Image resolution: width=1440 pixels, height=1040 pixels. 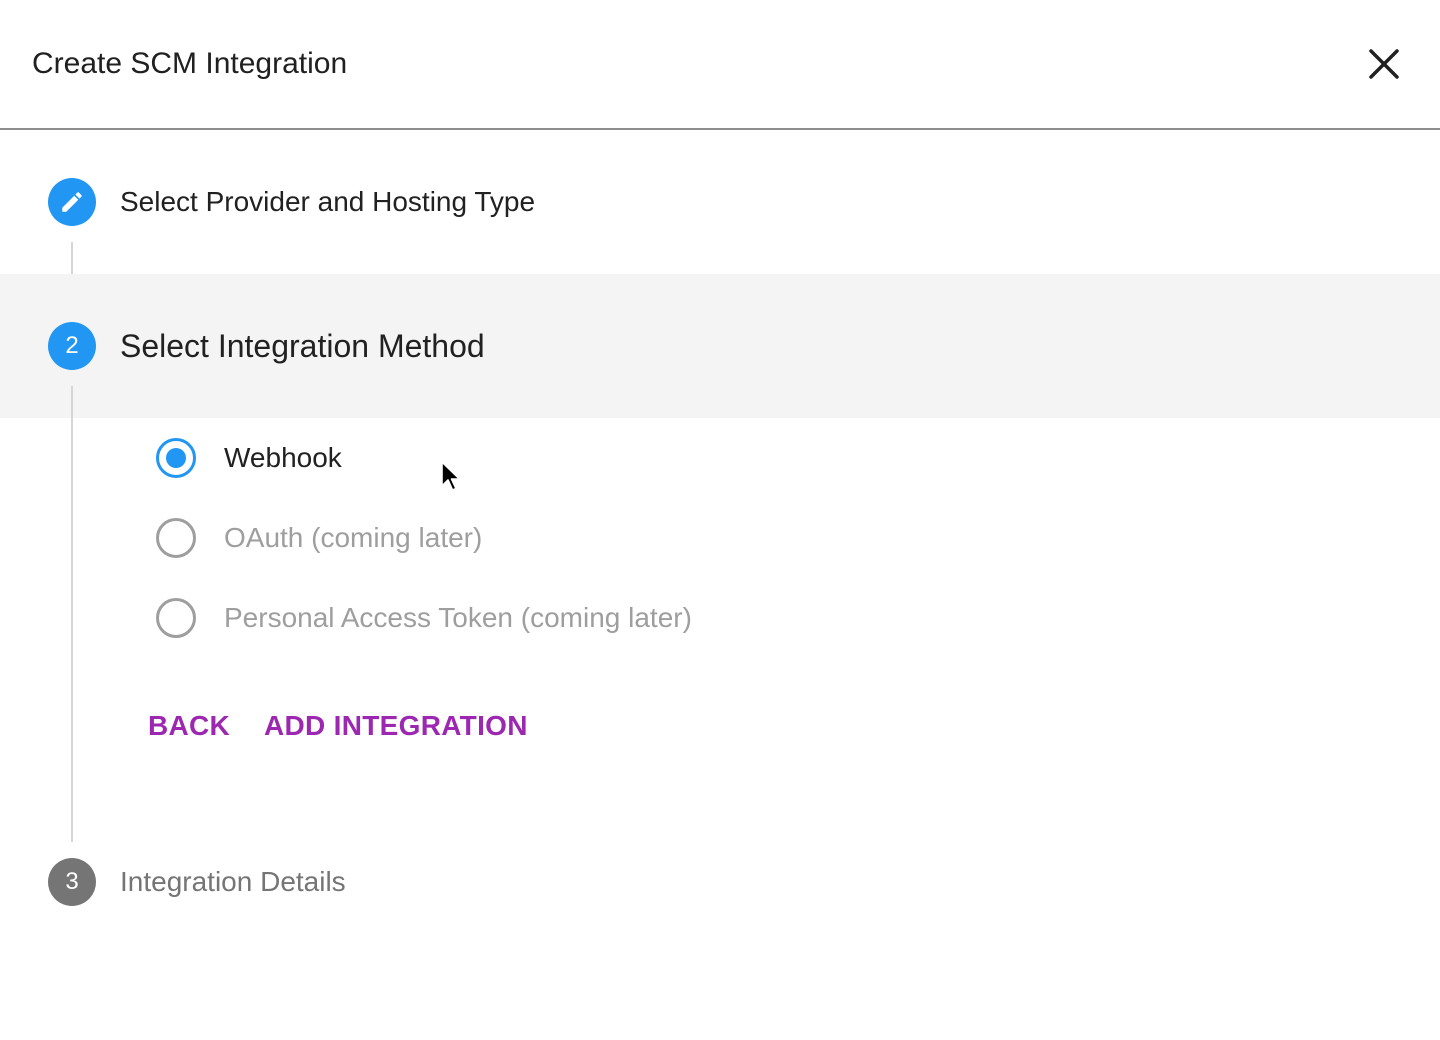 I want to click on radio-button-checked, so click(x=176, y=458).